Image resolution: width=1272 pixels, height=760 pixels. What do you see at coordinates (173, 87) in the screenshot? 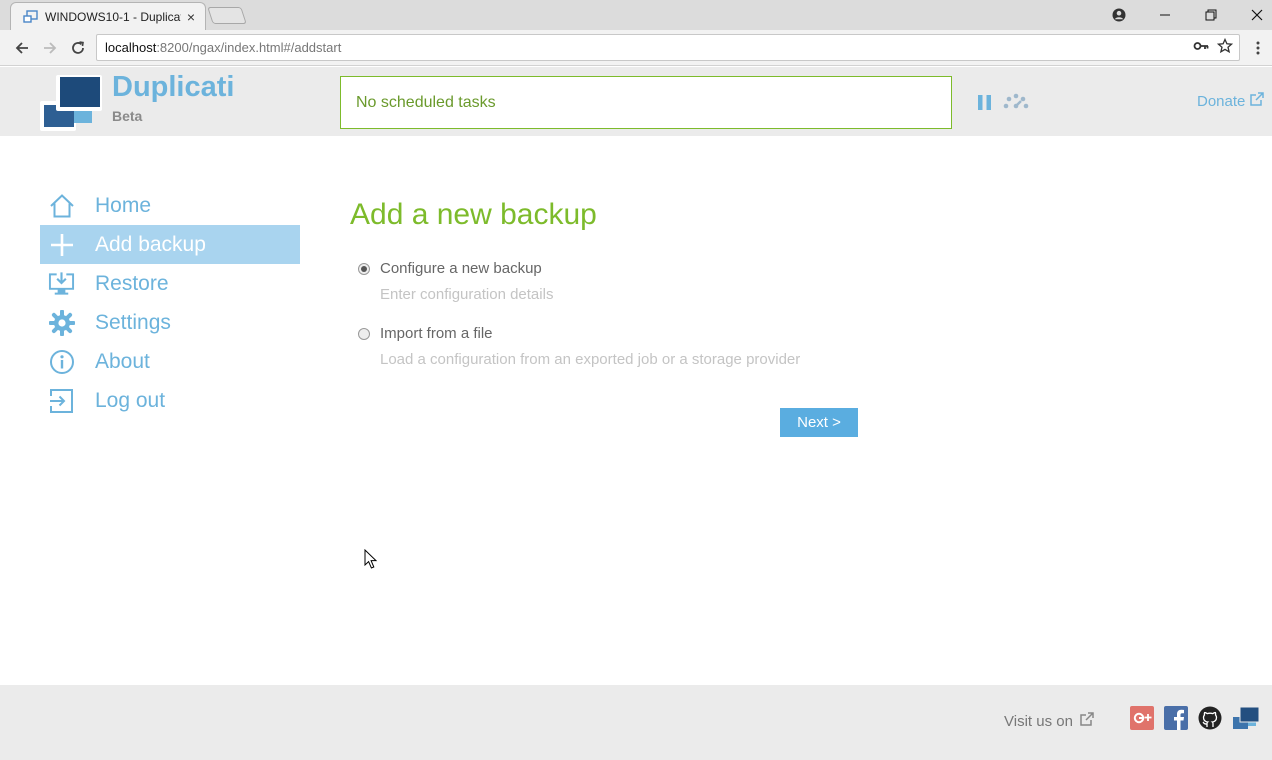
I see `brand-name: Duplicati` at bounding box center [173, 87].